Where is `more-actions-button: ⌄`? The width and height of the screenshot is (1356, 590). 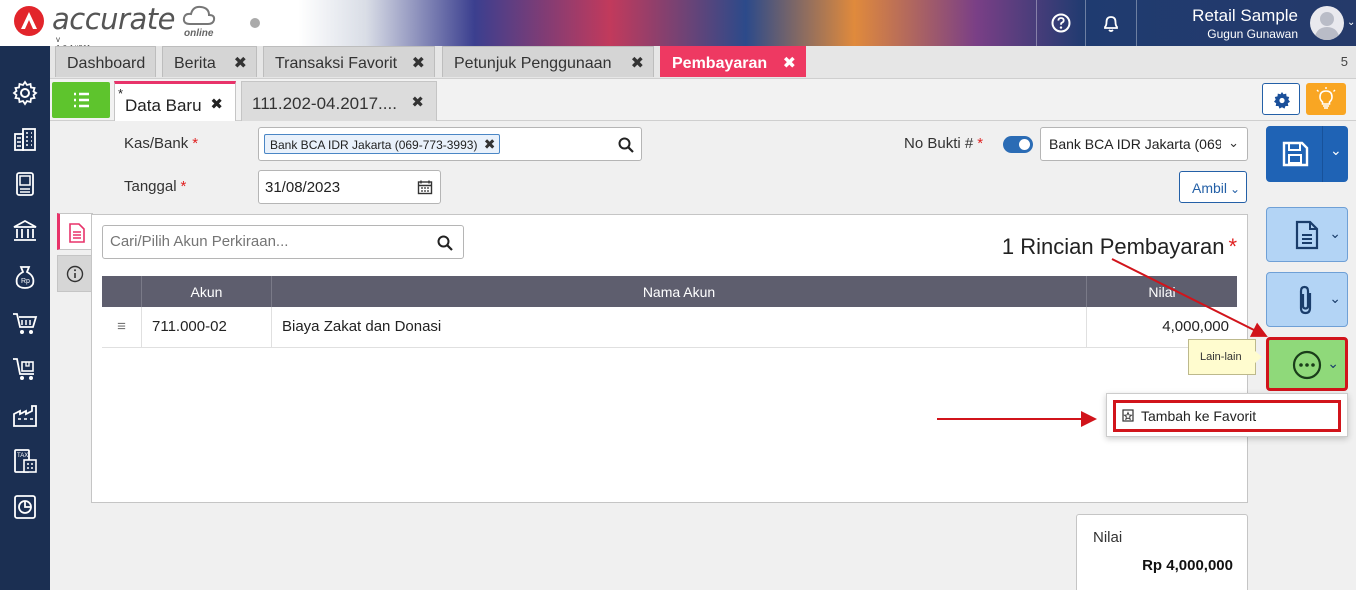 more-actions-button: ⌄ is located at coordinates (1307, 364).